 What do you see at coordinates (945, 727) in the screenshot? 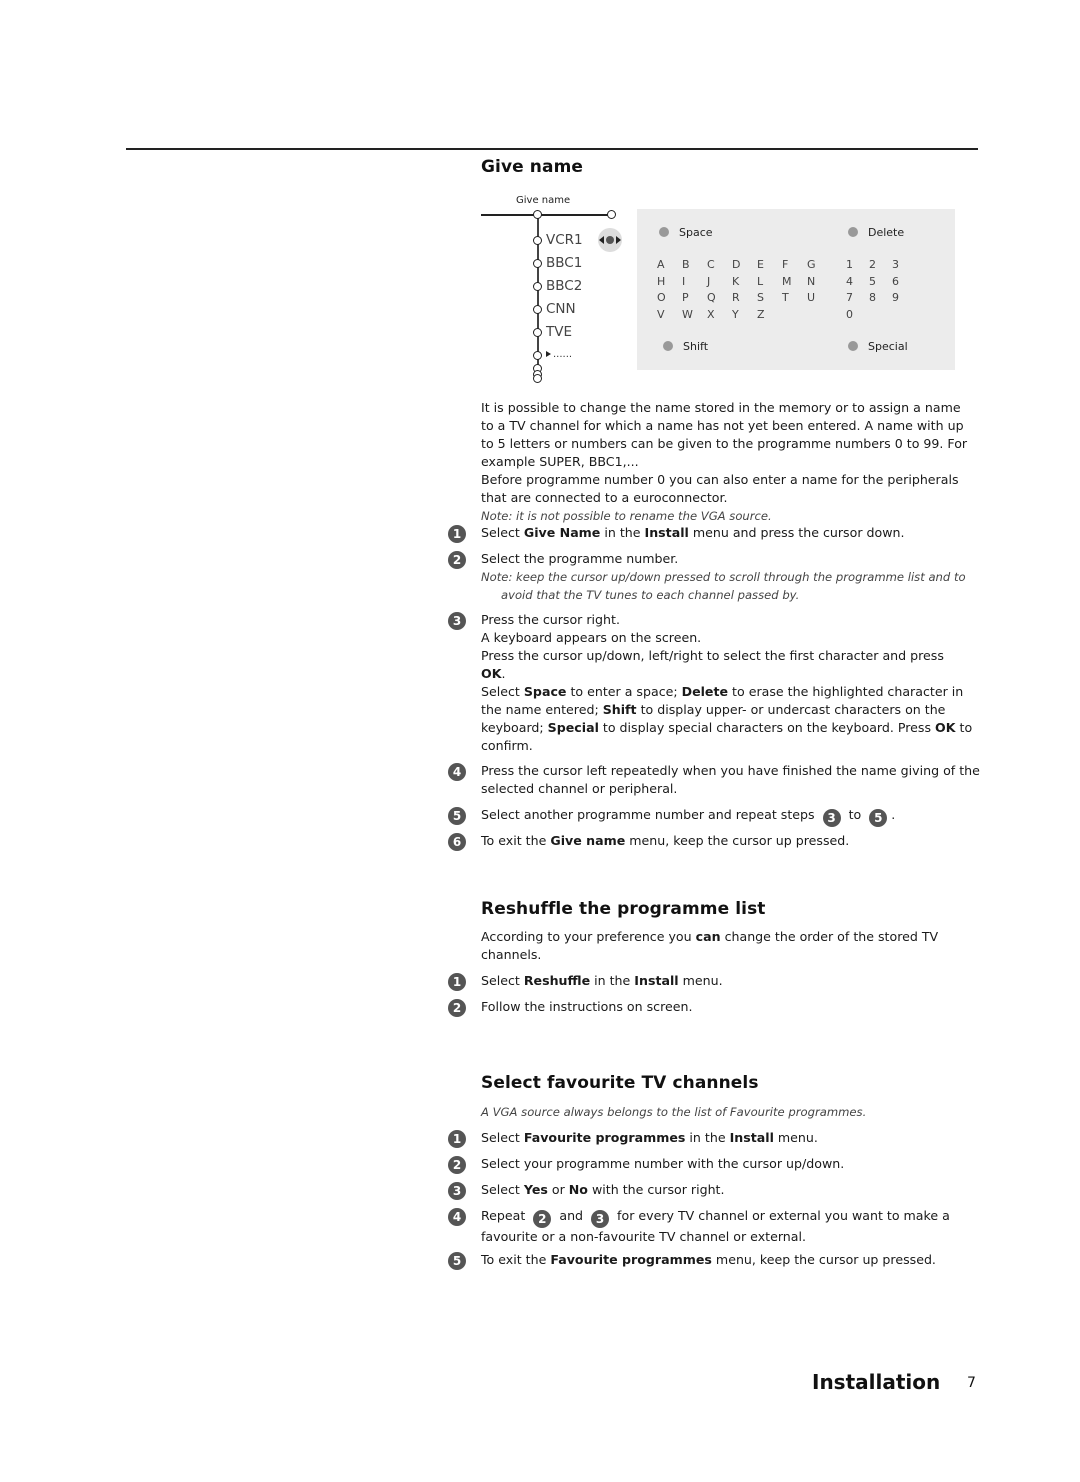
I see `bold-term: OK` at bounding box center [945, 727].